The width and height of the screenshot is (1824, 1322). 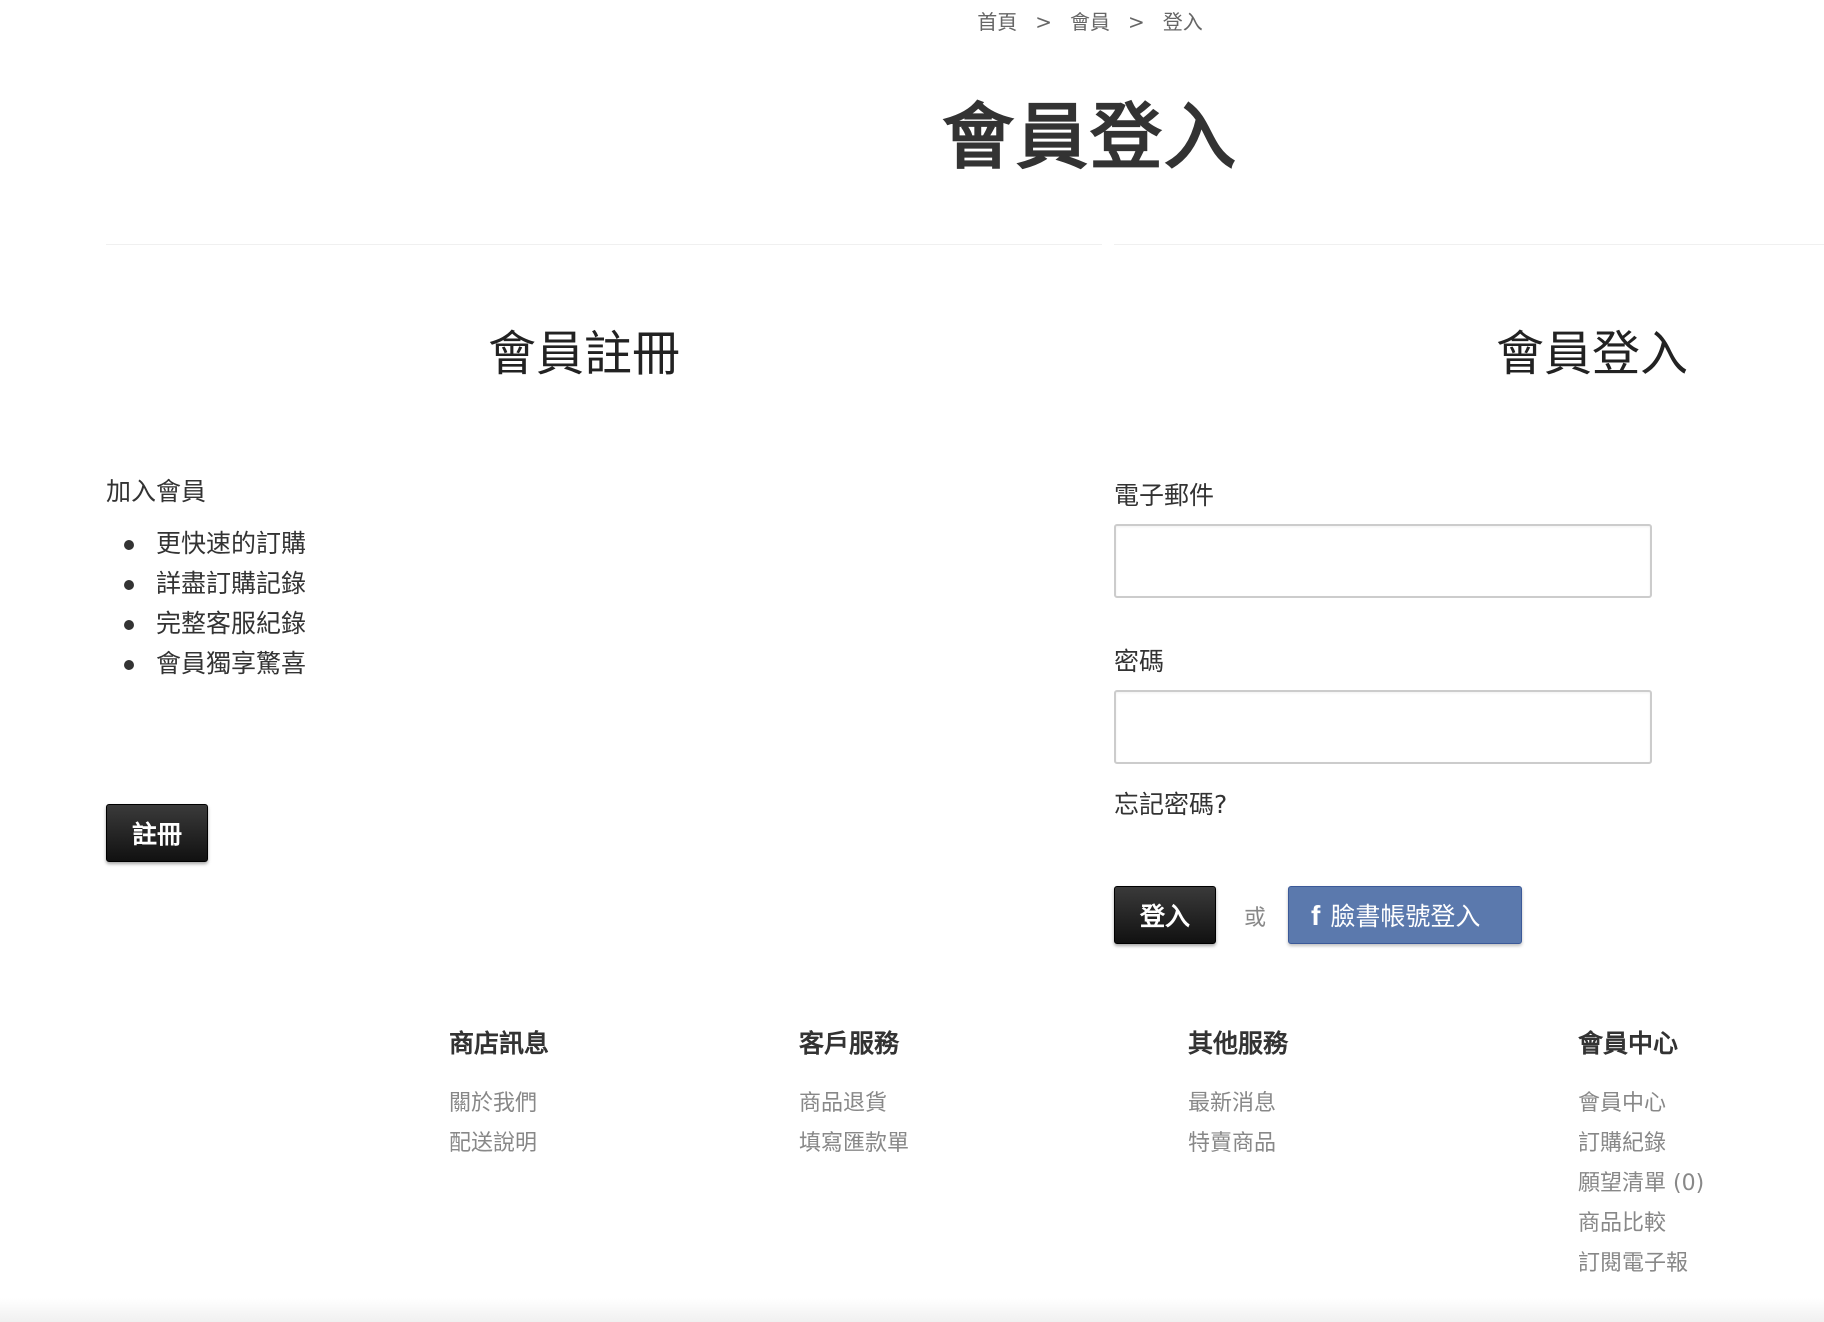 What do you see at coordinates (1165, 915) in the screenshot?
I see `login-button: 登入` at bounding box center [1165, 915].